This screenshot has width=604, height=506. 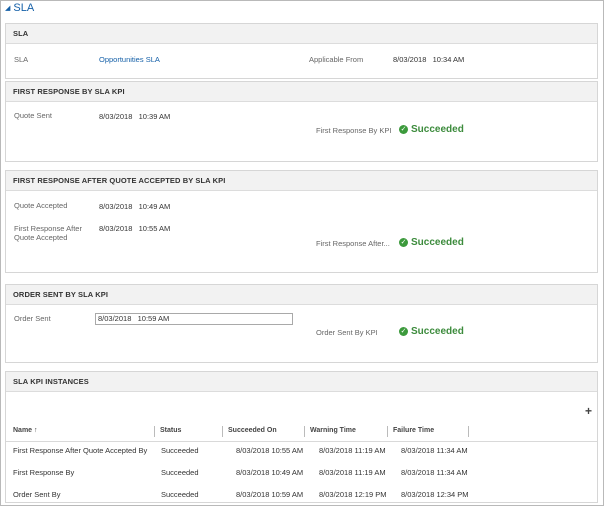 I want to click on sla-link: Opportunities SLA, so click(x=129, y=59).